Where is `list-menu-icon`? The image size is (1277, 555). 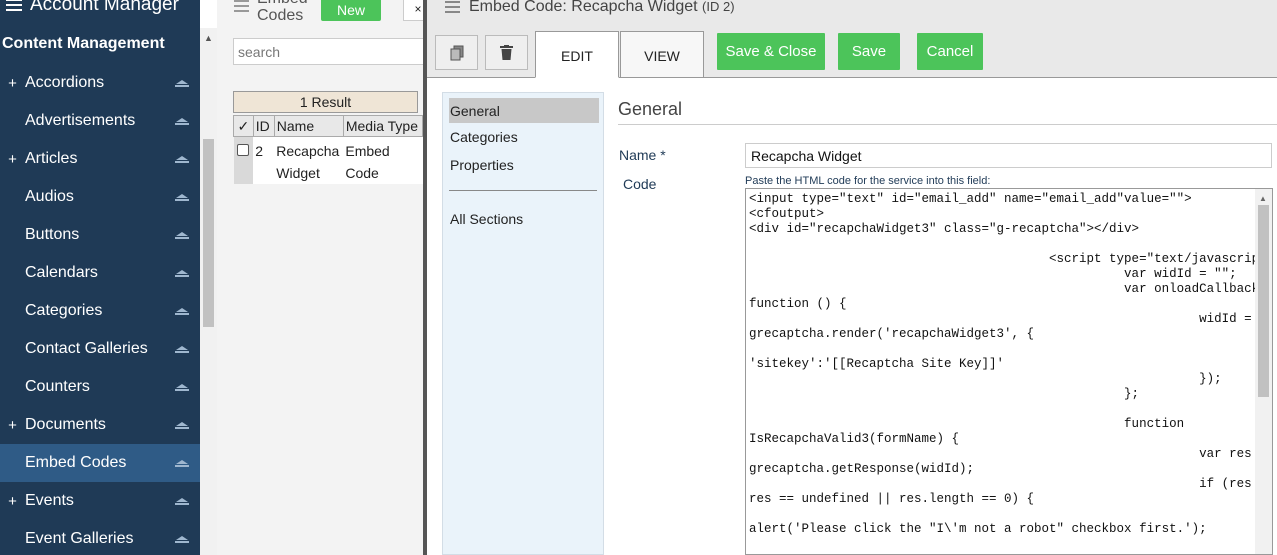 list-menu-icon is located at coordinates (241, 6).